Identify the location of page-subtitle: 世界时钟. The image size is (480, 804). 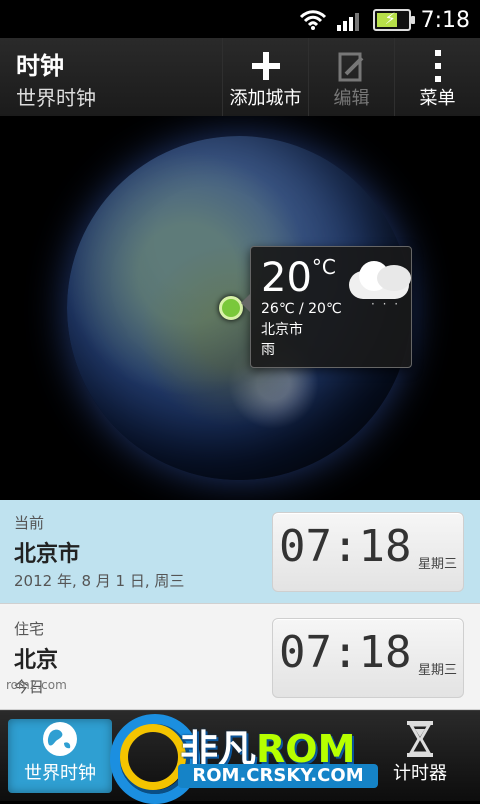
(56, 98).